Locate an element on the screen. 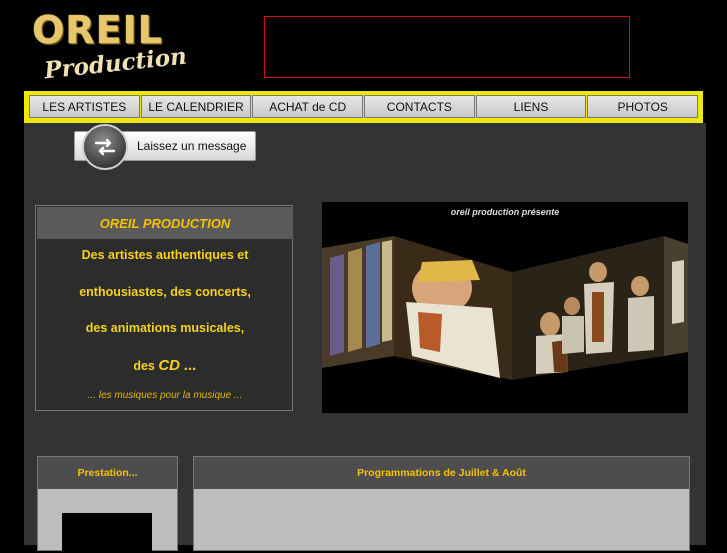 This screenshot has width=727, height=553. nav-le-calendrier: LE CALENDRIER is located at coordinates (196, 106).